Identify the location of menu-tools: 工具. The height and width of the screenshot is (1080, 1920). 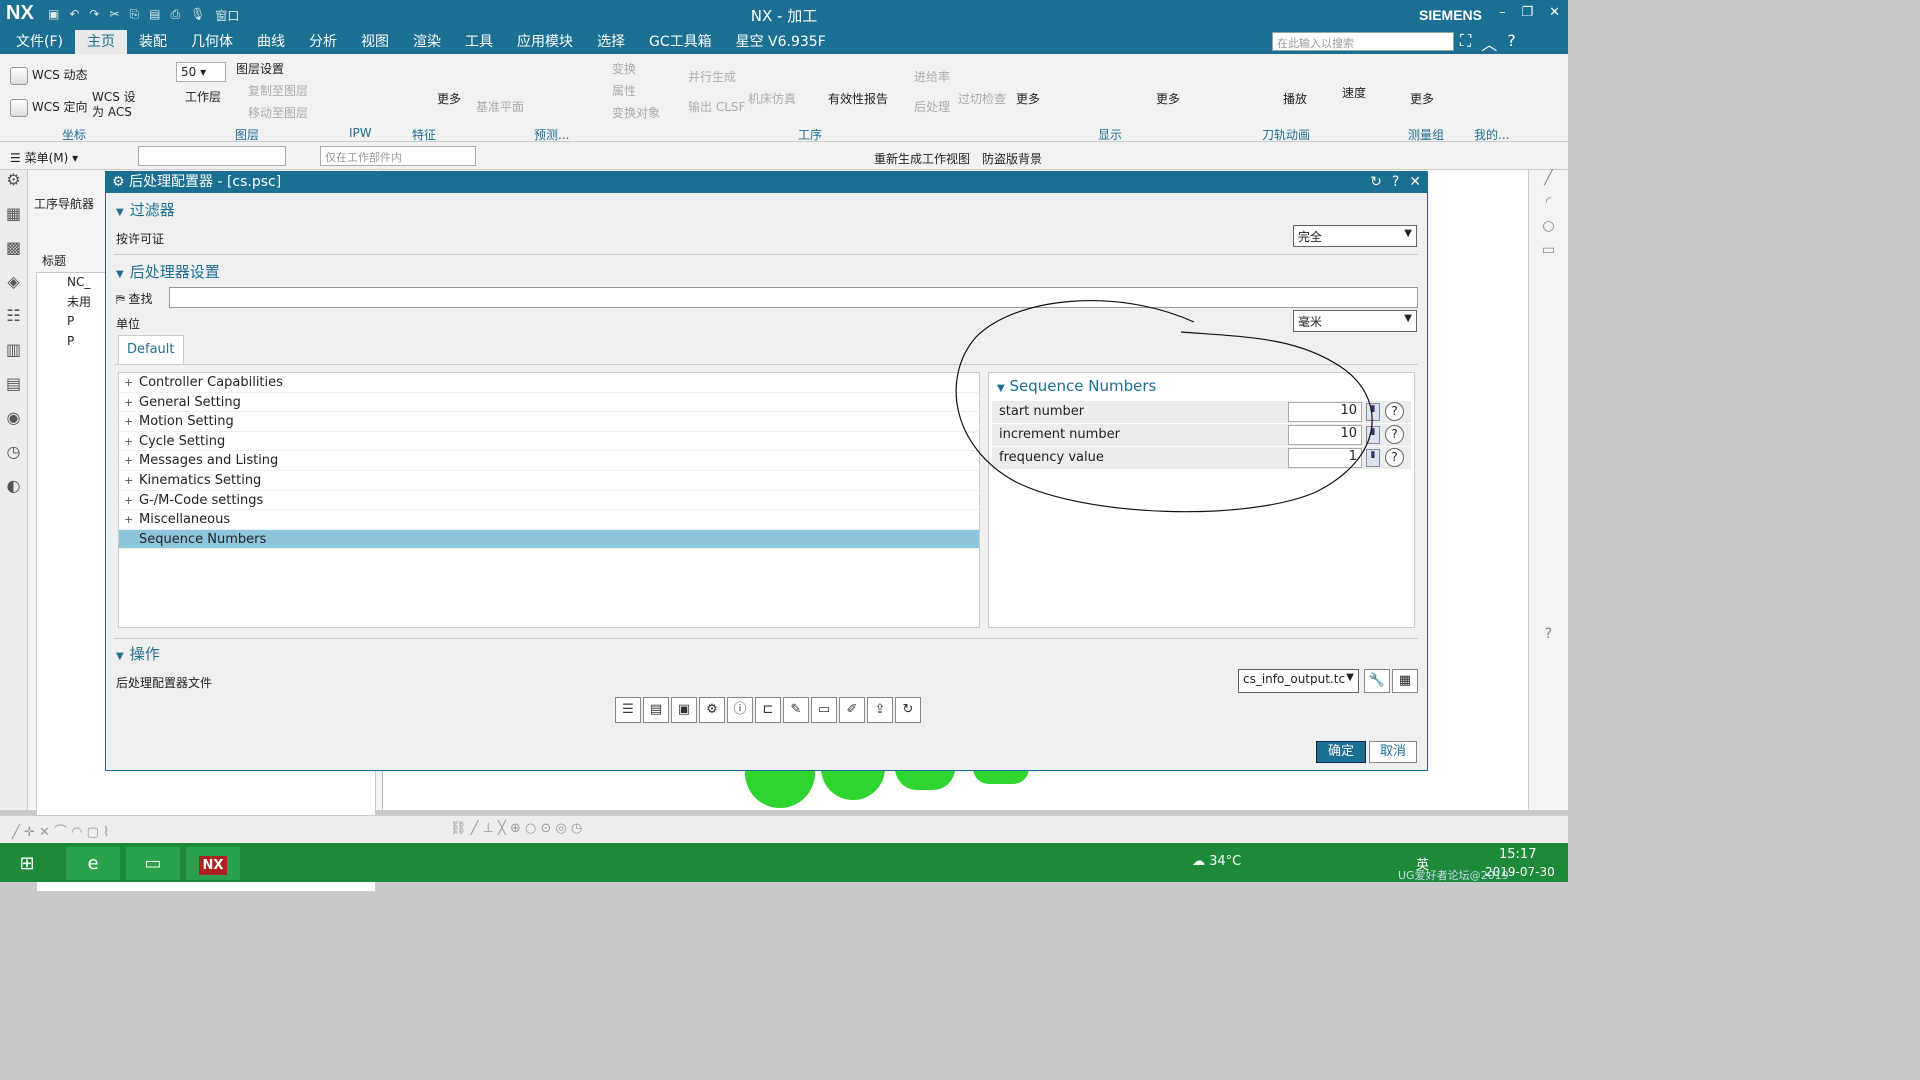
(479, 42).